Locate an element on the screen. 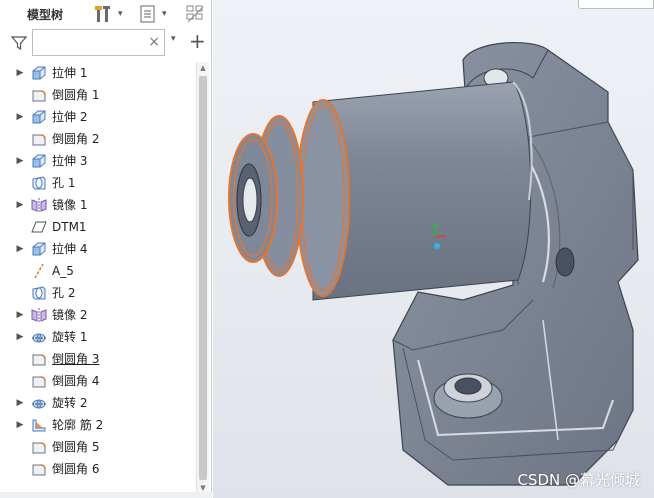  tree-item: DTM1 is located at coordinates (98, 227).